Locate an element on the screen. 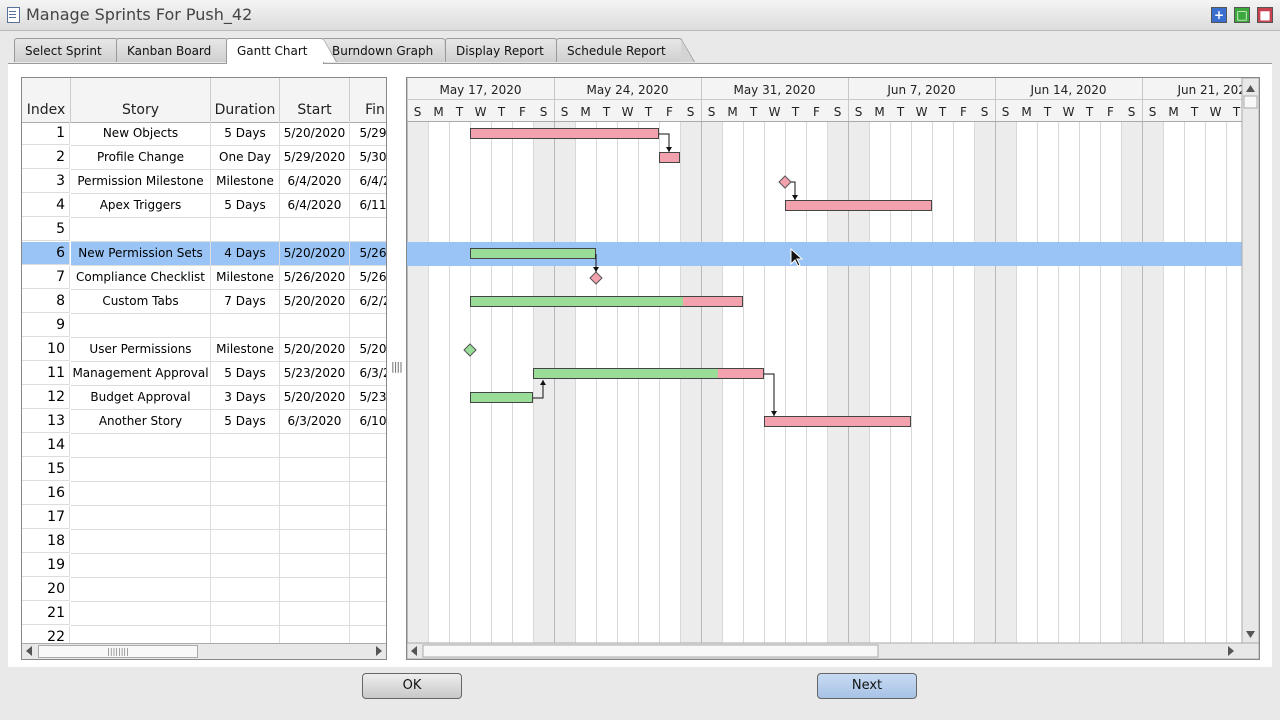 The width and height of the screenshot is (1280, 720). gantt-vscroll-thumb is located at coordinates (1250, 102).